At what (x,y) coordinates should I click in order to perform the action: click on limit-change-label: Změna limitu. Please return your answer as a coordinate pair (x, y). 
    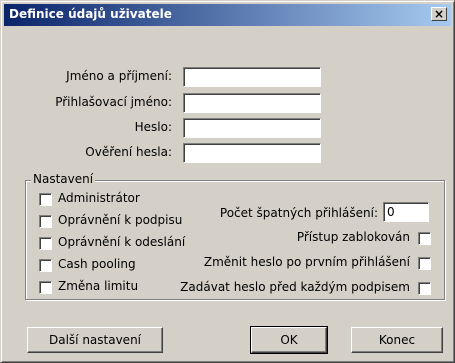
    Looking at the image, I should click on (98, 286).